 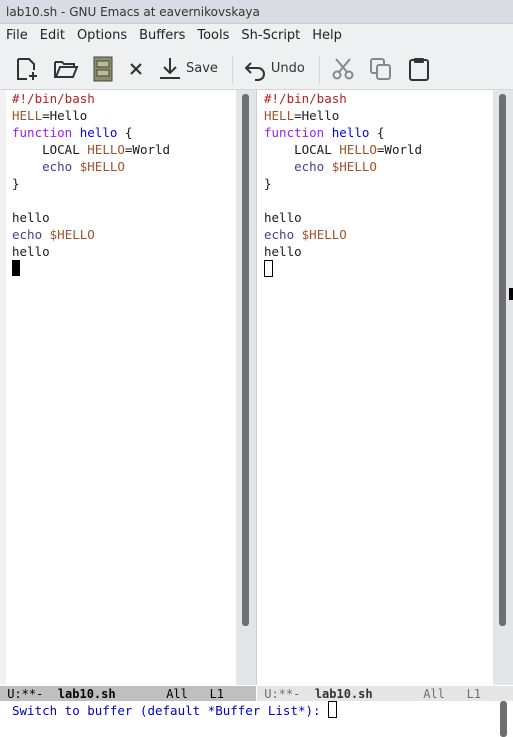 I want to click on close-icon, so click(x=136, y=68).